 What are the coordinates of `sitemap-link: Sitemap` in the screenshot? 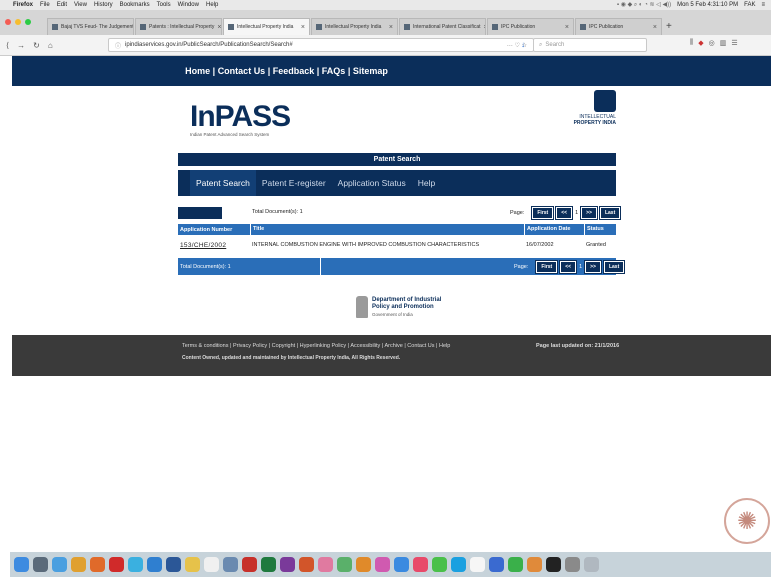 It's located at (370, 71).